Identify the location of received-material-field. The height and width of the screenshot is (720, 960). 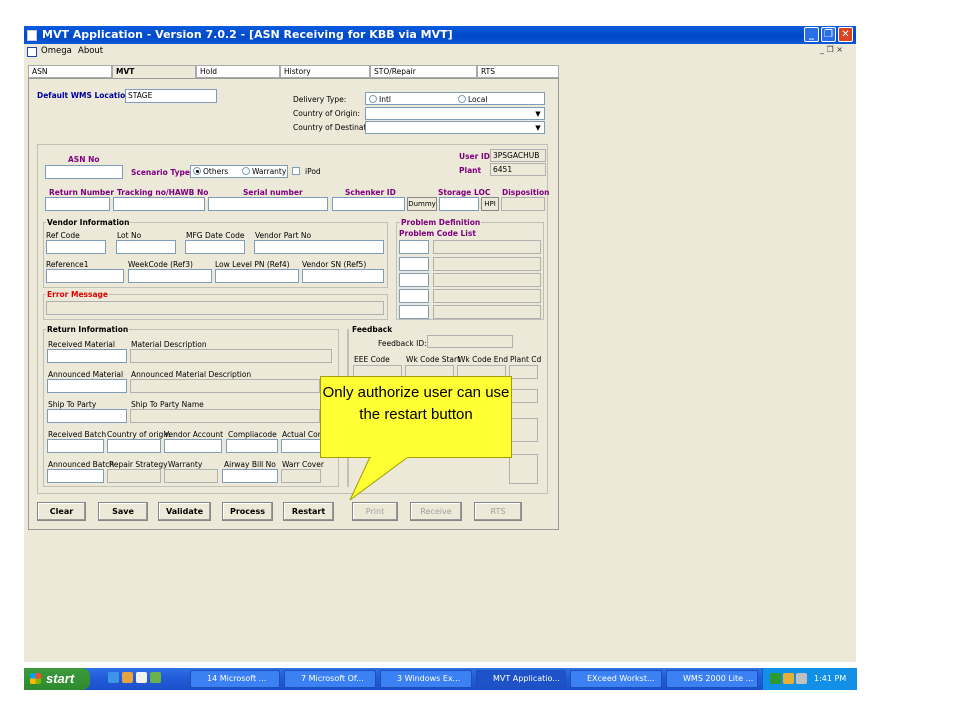
(87, 356).